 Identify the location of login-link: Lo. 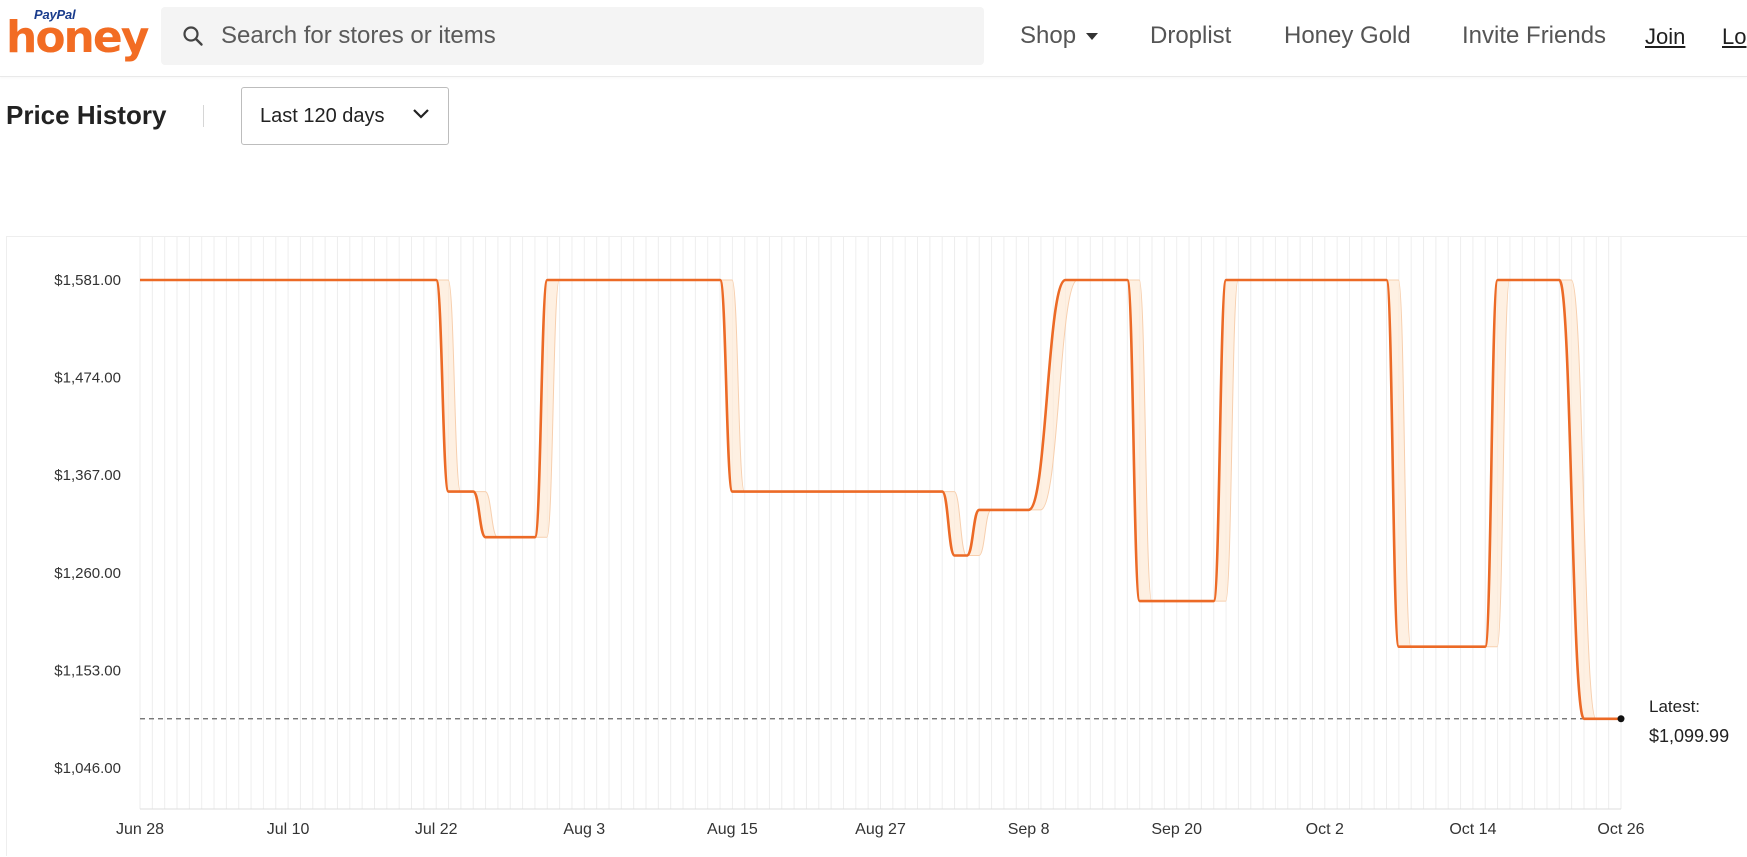
(1734, 37).